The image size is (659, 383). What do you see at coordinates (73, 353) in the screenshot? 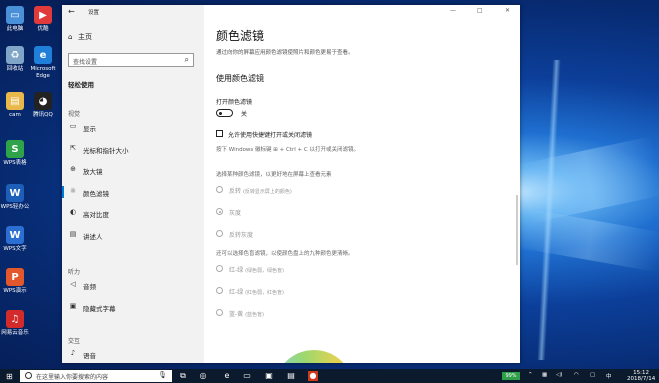
I see `speech-icon: ♪` at bounding box center [73, 353].